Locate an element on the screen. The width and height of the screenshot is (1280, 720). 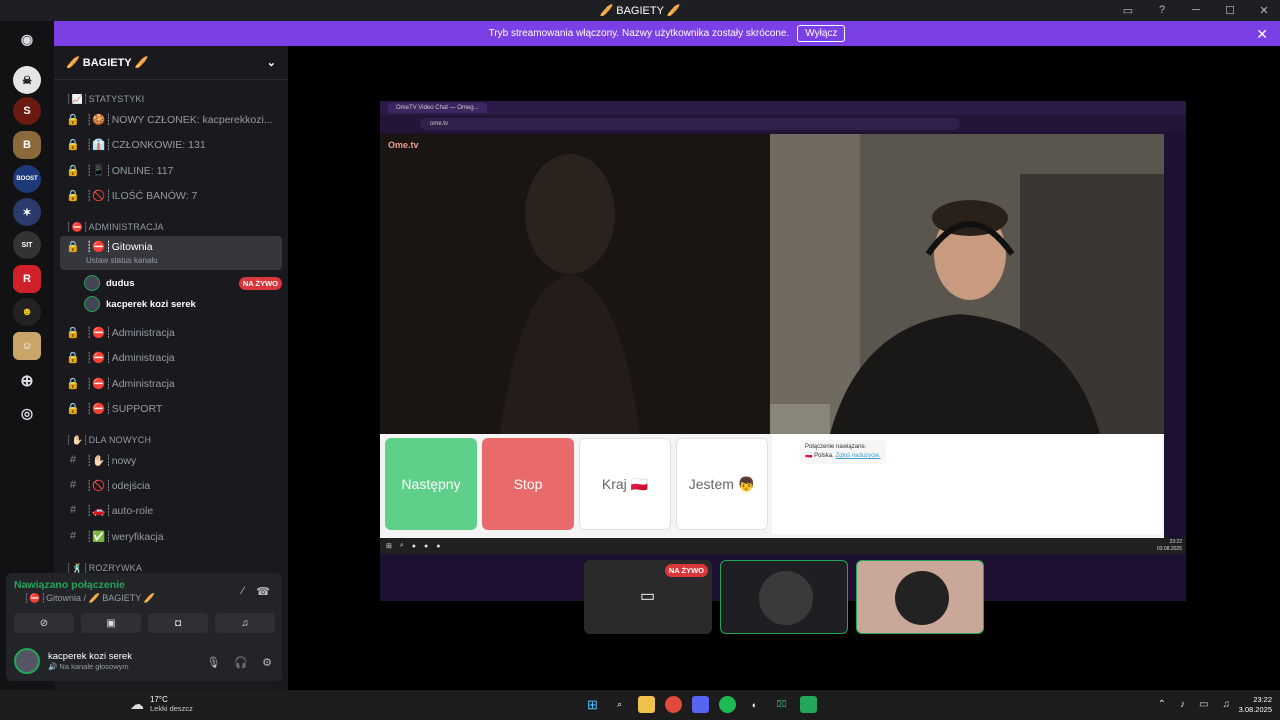
hash-icon: # is located at coordinates (73, 536).